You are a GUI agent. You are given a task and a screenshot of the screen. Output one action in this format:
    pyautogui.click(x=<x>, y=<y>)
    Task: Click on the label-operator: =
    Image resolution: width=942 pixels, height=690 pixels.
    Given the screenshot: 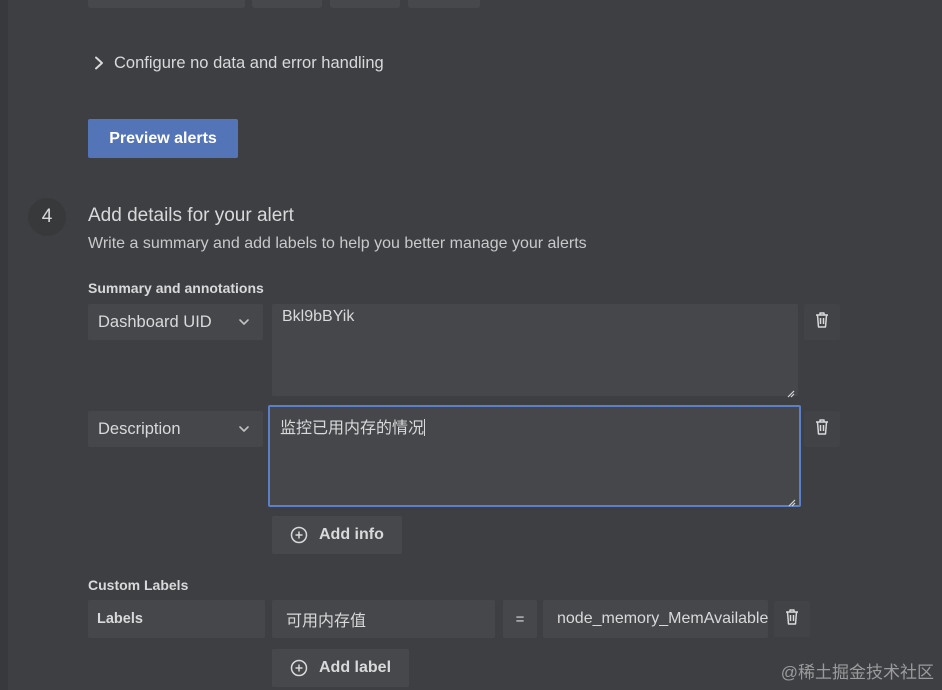 What is the action you would take?
    pyautogui.click(x=520, y=619)
    